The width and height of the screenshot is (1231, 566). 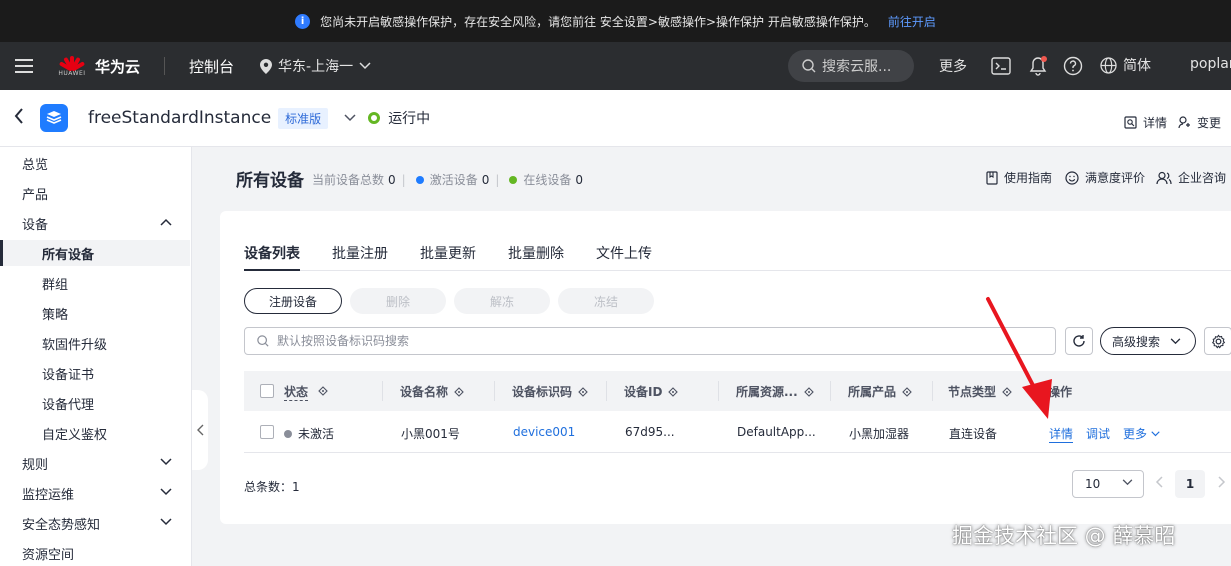 I want to click on device-table-header: 状态 设备名称 设备标识码 设备ID 所属资源... 所属产品 节点类型 操作, so click(x=737, y=391).